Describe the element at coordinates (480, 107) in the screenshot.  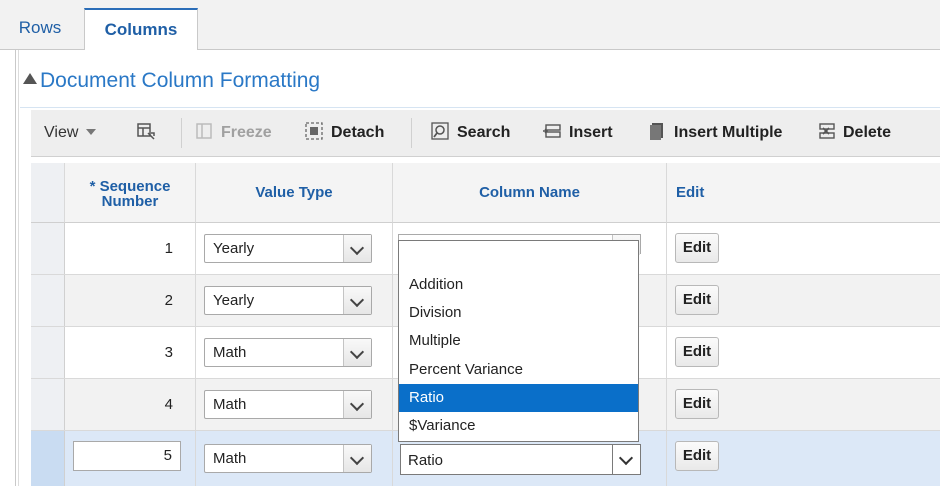
I see `section-divider` at that location.